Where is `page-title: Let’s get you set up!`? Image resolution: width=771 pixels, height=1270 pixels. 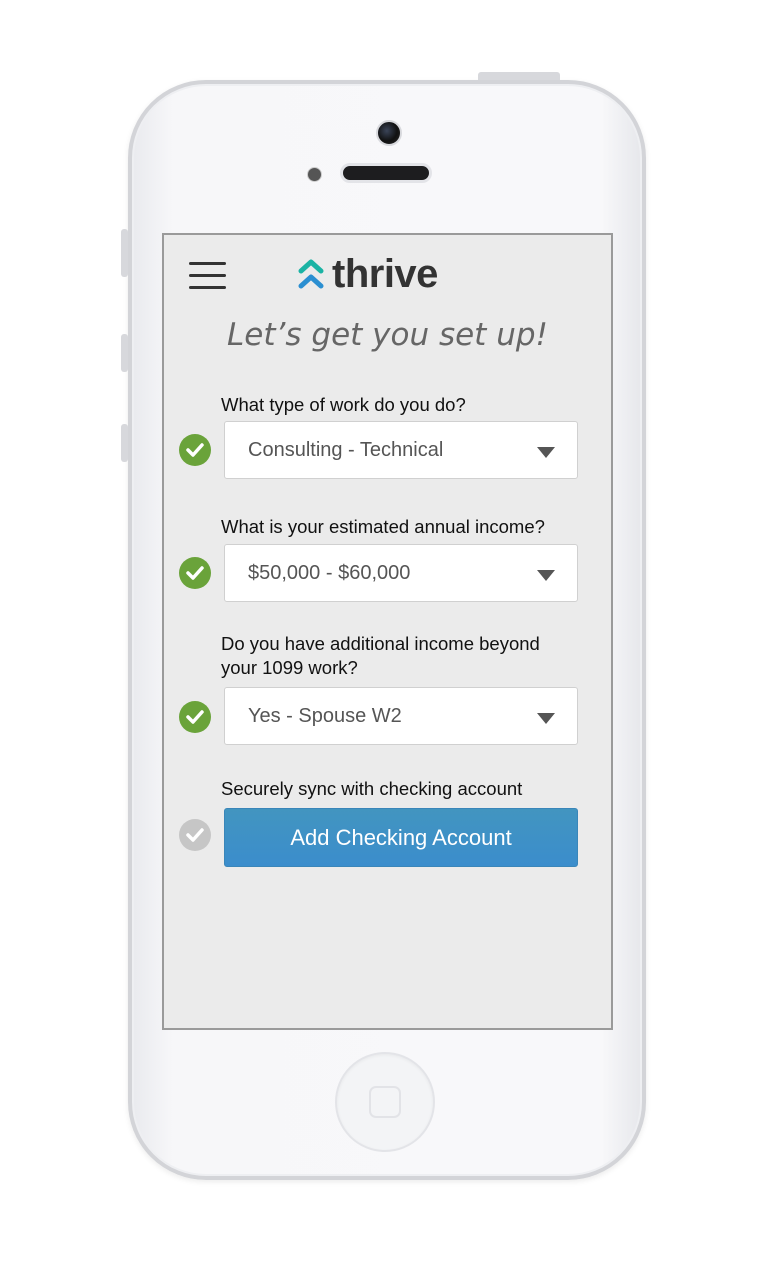 page-title: Let’s get you set up! is located at coordinates (387, 335).